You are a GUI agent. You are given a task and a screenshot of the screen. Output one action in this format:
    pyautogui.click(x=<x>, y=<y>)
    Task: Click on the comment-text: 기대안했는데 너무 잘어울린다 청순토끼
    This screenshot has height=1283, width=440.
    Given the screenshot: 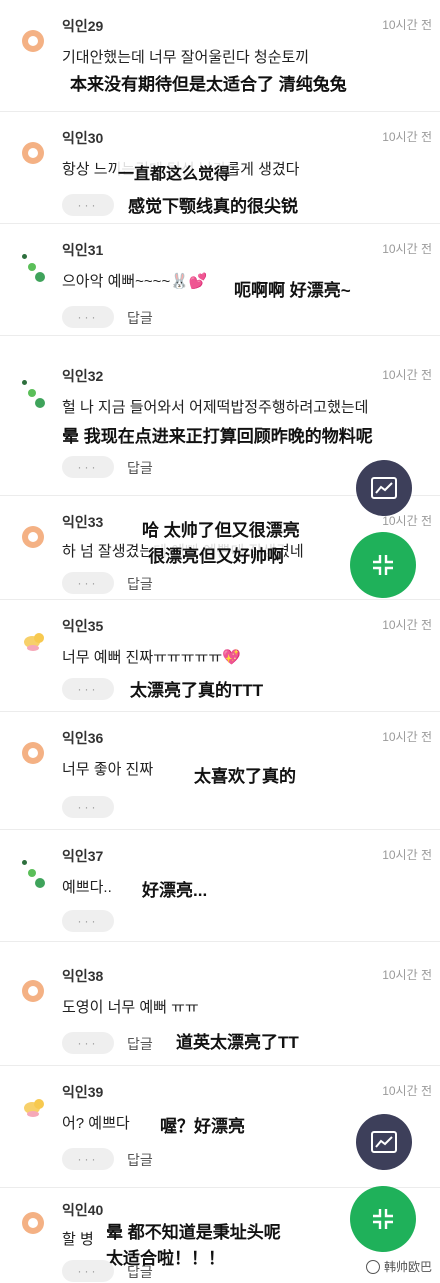 What is the action you would take?
    pyautogui.click(x=186, y=57)
    